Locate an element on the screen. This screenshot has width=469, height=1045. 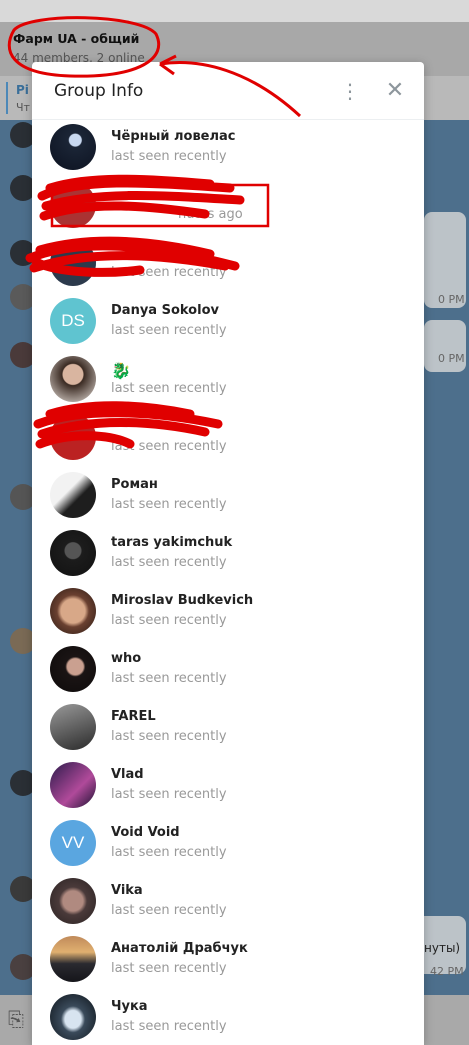
member-row: nutes ago is located at coordinates (228, 207).